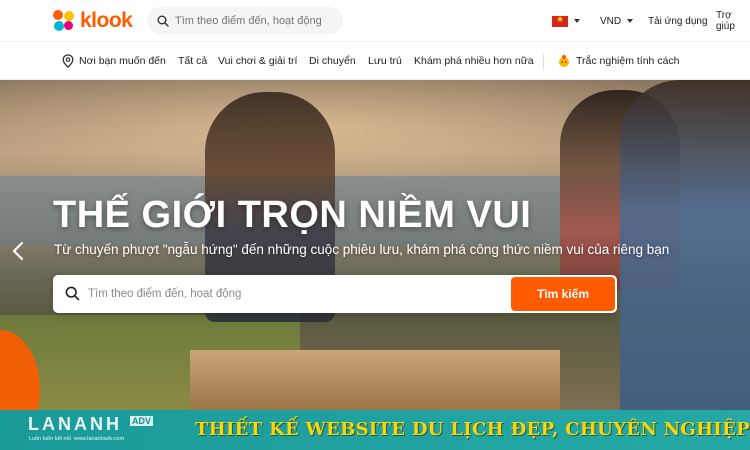  Describe the element at coordinates (560, 20) in the screenshot. I see `vietnam-flag-icon` at that location.